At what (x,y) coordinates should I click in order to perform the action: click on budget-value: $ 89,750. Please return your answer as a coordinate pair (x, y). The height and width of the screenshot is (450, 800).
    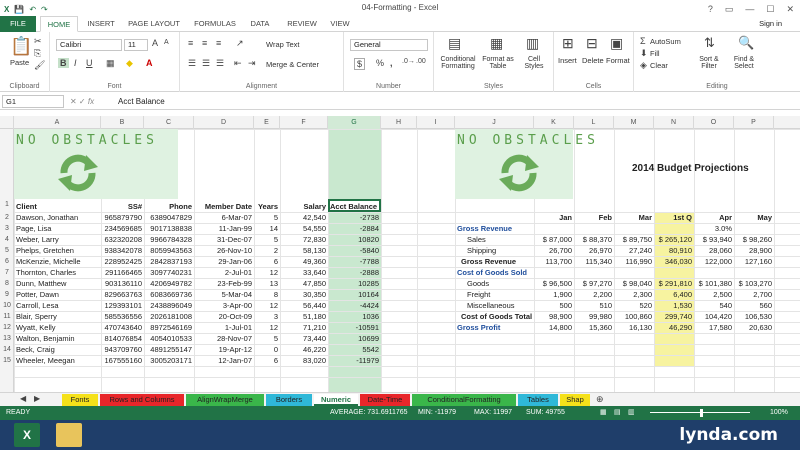
    Looking at the image, I should click on (634, 239).